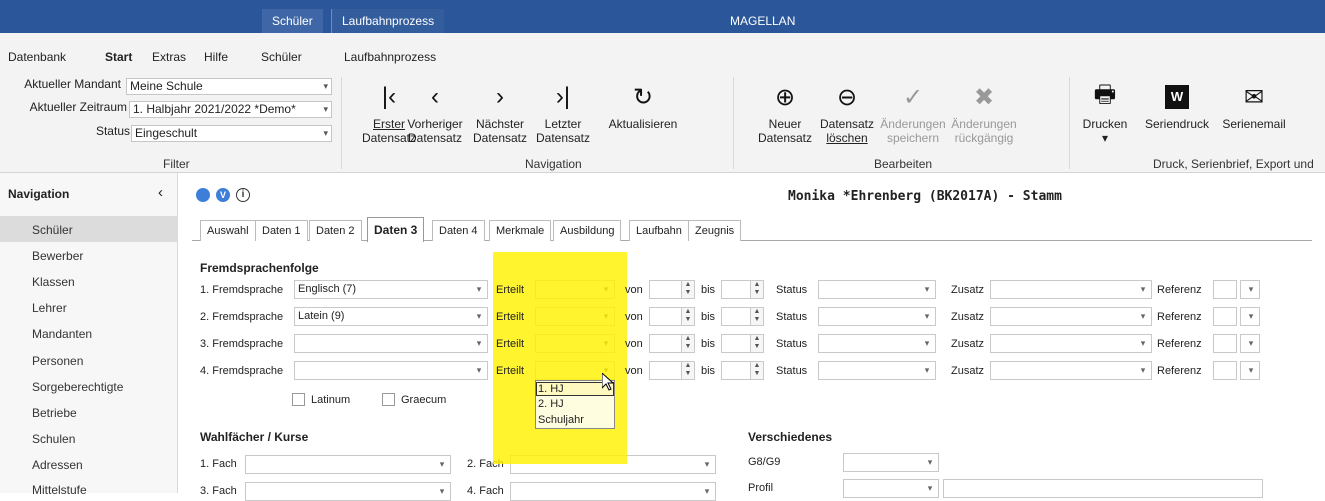 The width and height of the screenshot is (1325, 501). What do you see at coordinates (659, 230) in the screenshot?
I see `tab-laufbahn: Laufbahn` at bounding box center [659, 230].